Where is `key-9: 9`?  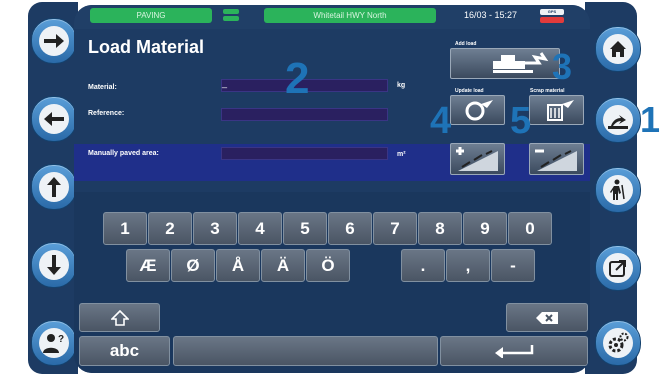
key-9: 9 is located at coordinates (485, 228).